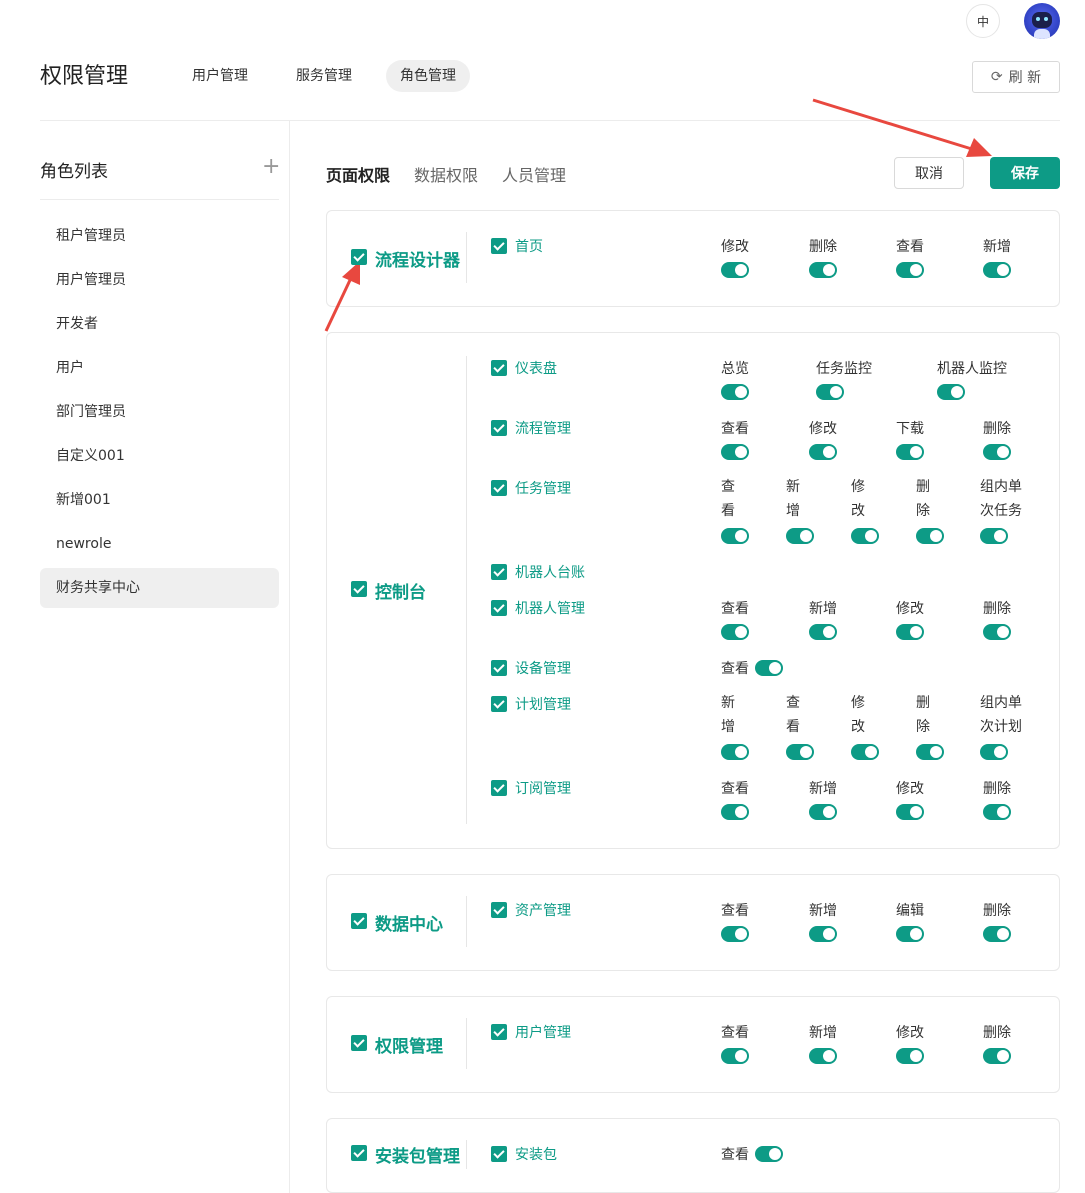  What do you see at coordinates (159, 544) in the screenshot?
I see `role-item: newrole` at bounding box center [159, 544].